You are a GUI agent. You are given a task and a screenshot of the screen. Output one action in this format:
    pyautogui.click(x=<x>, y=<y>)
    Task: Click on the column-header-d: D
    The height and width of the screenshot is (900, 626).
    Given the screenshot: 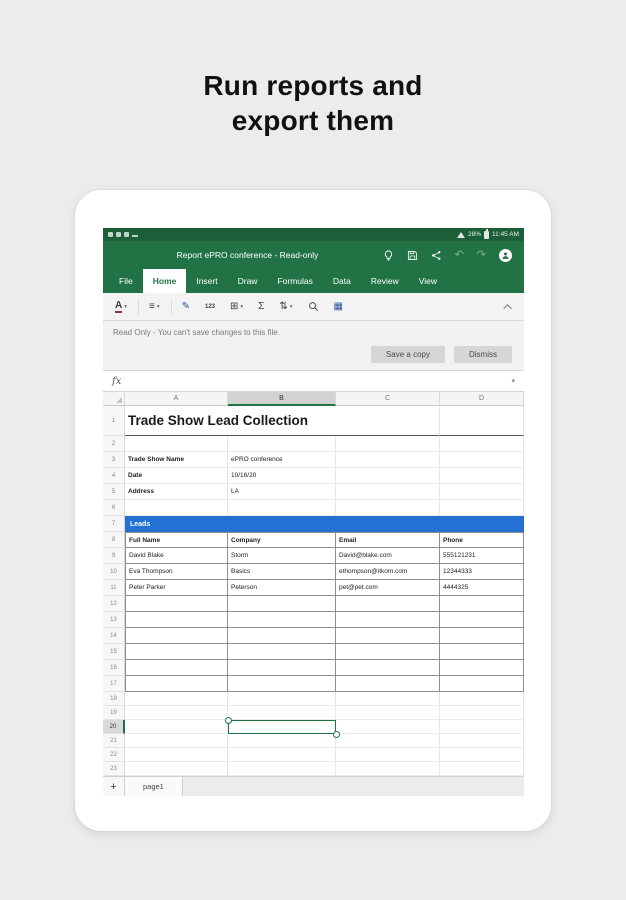 What is the action you would take?
    pyautogui.click(x=482, y=399)
    